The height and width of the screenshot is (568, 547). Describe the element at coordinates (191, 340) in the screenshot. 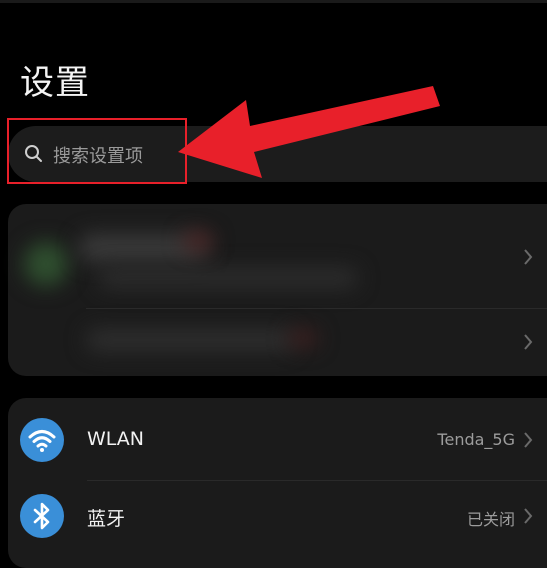

I see `secondary-blurred-text` at that location.